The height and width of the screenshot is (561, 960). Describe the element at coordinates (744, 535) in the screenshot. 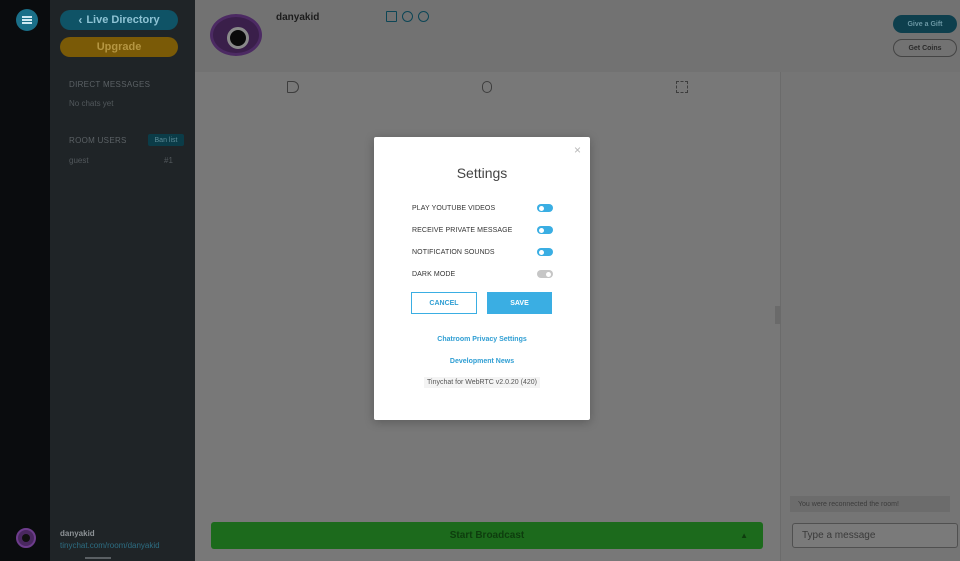

I see `caret-up-icon: ▲` at that location.